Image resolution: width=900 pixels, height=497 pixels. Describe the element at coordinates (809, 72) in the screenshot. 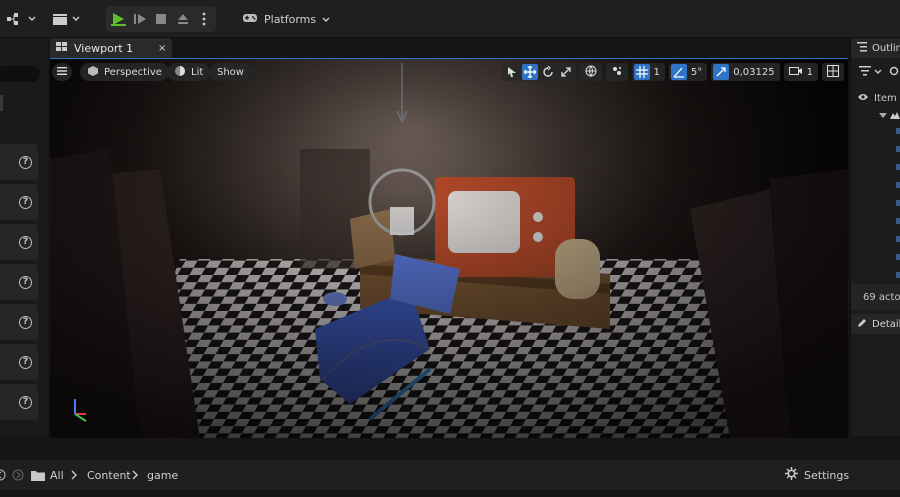

I see `camera-speed-value: 1` at that location.